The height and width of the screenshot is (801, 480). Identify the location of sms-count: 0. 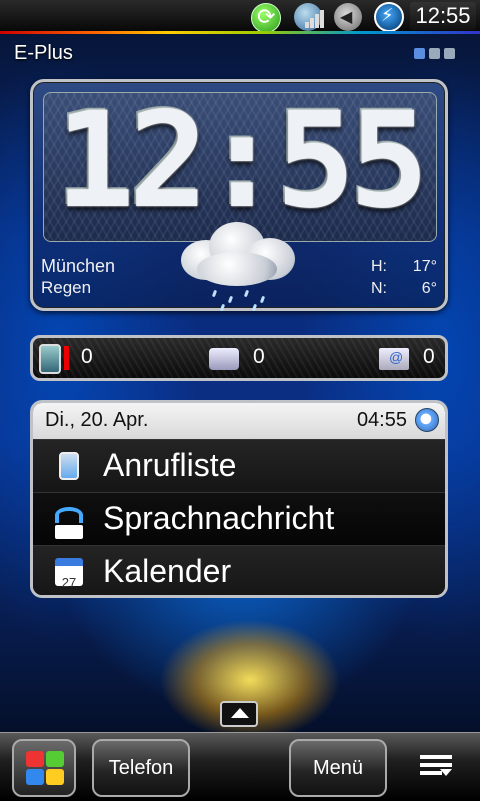
(259, 356).